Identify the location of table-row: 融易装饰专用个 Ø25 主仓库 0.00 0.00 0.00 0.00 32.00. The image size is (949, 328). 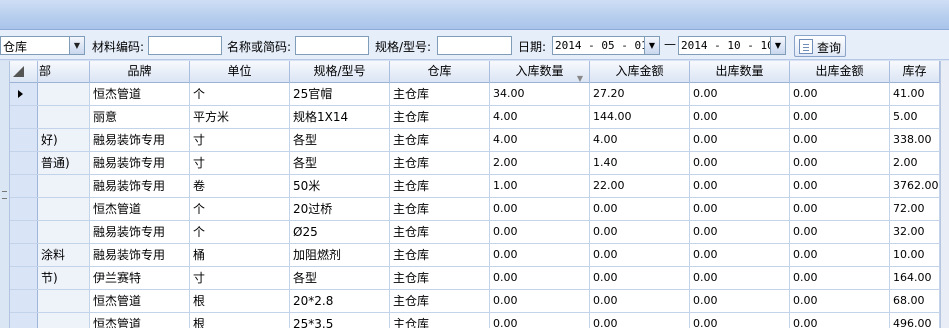
(475, 232).